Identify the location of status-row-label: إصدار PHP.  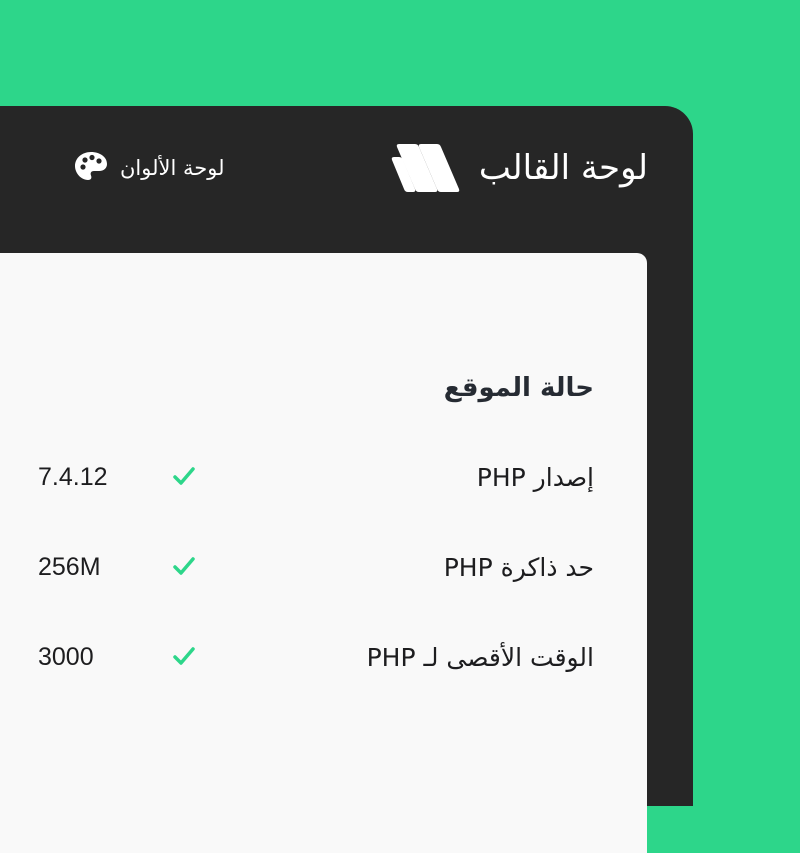
(535, 477).